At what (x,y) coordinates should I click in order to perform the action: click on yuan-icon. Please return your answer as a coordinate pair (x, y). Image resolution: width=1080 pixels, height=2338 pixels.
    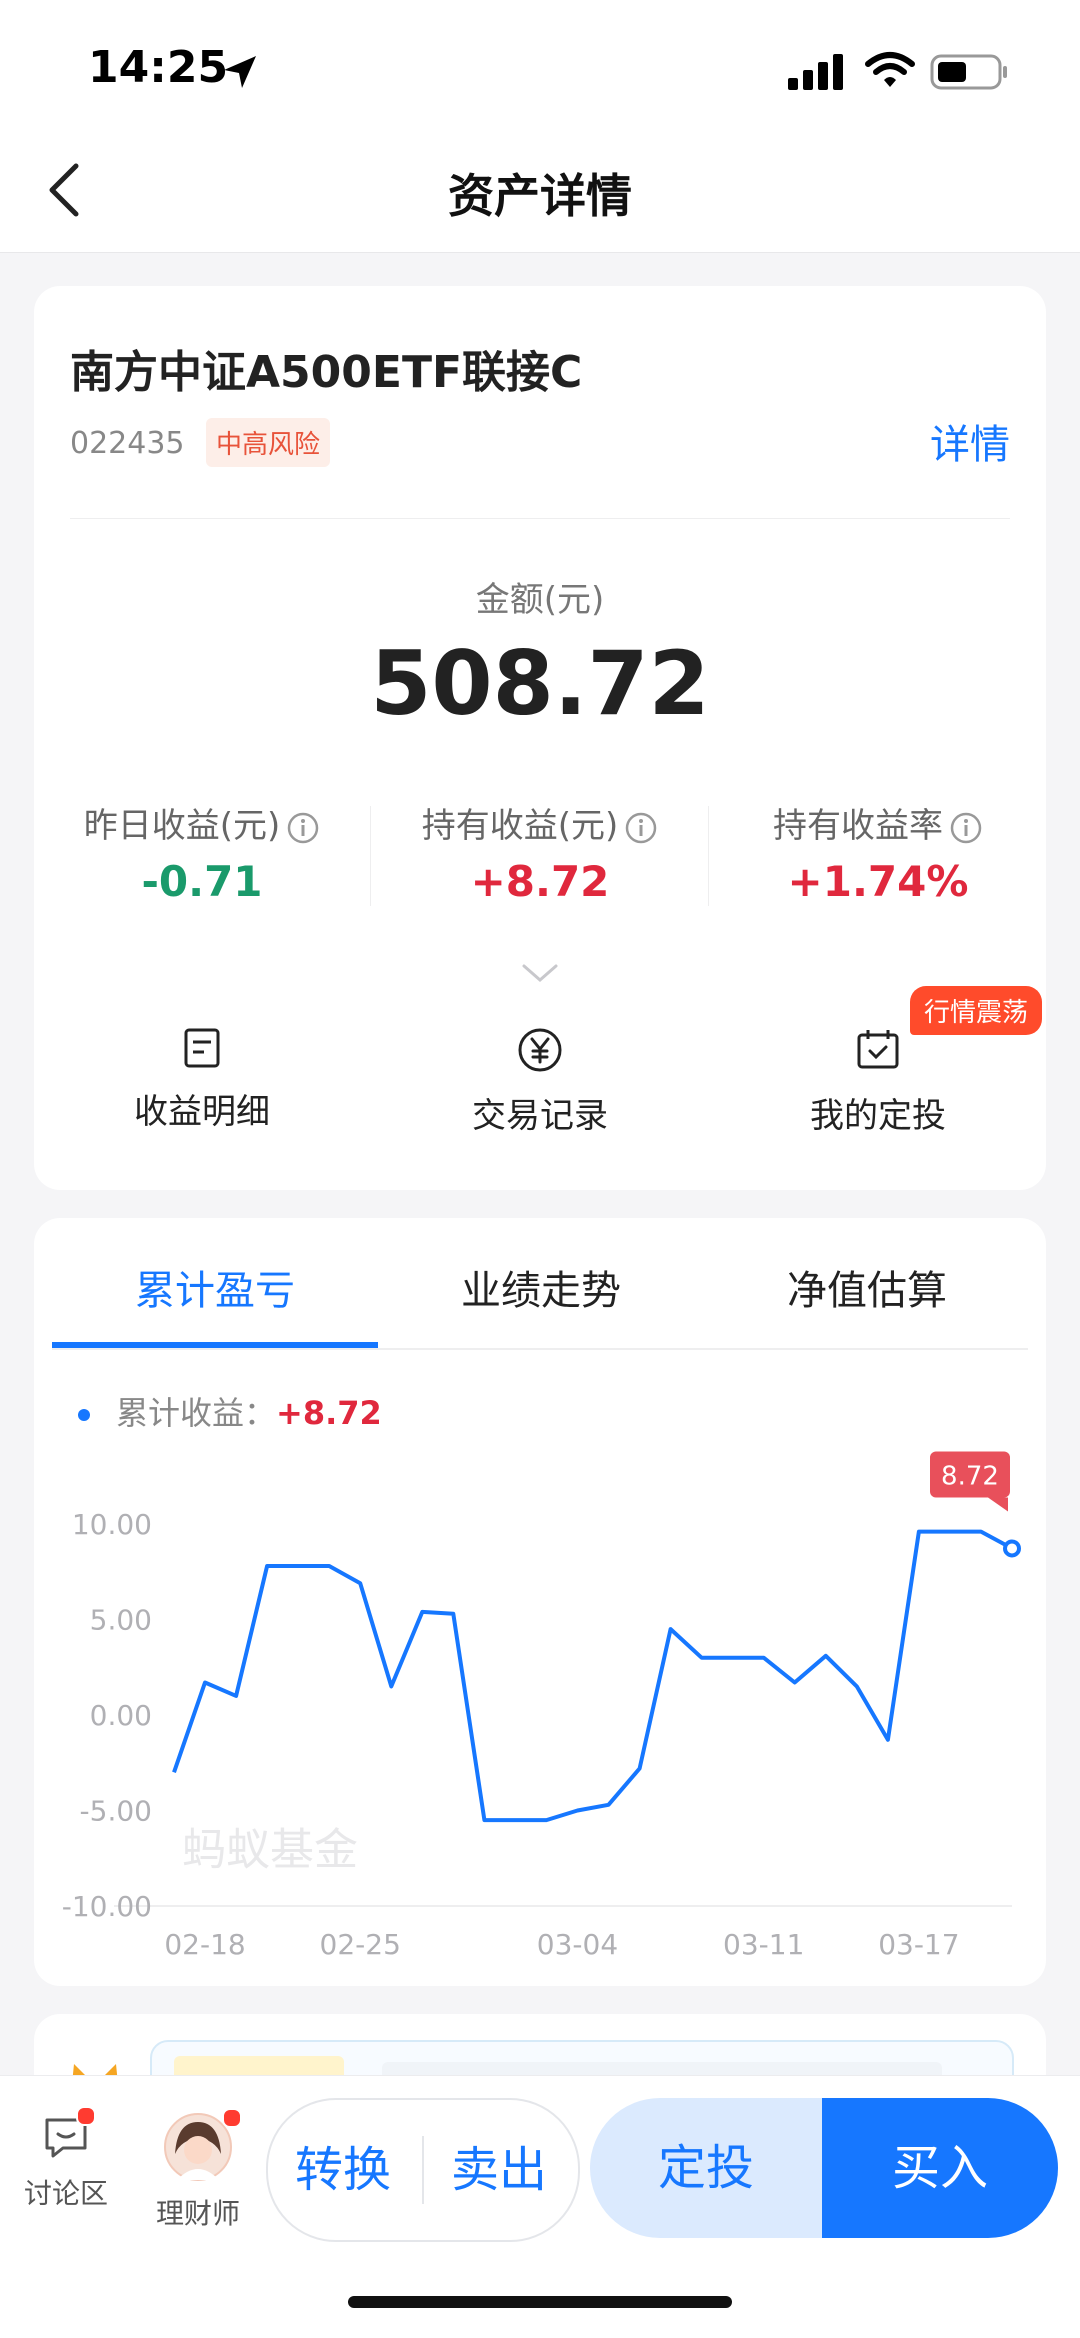
    Looking at the image, I should click on (540, 1050).